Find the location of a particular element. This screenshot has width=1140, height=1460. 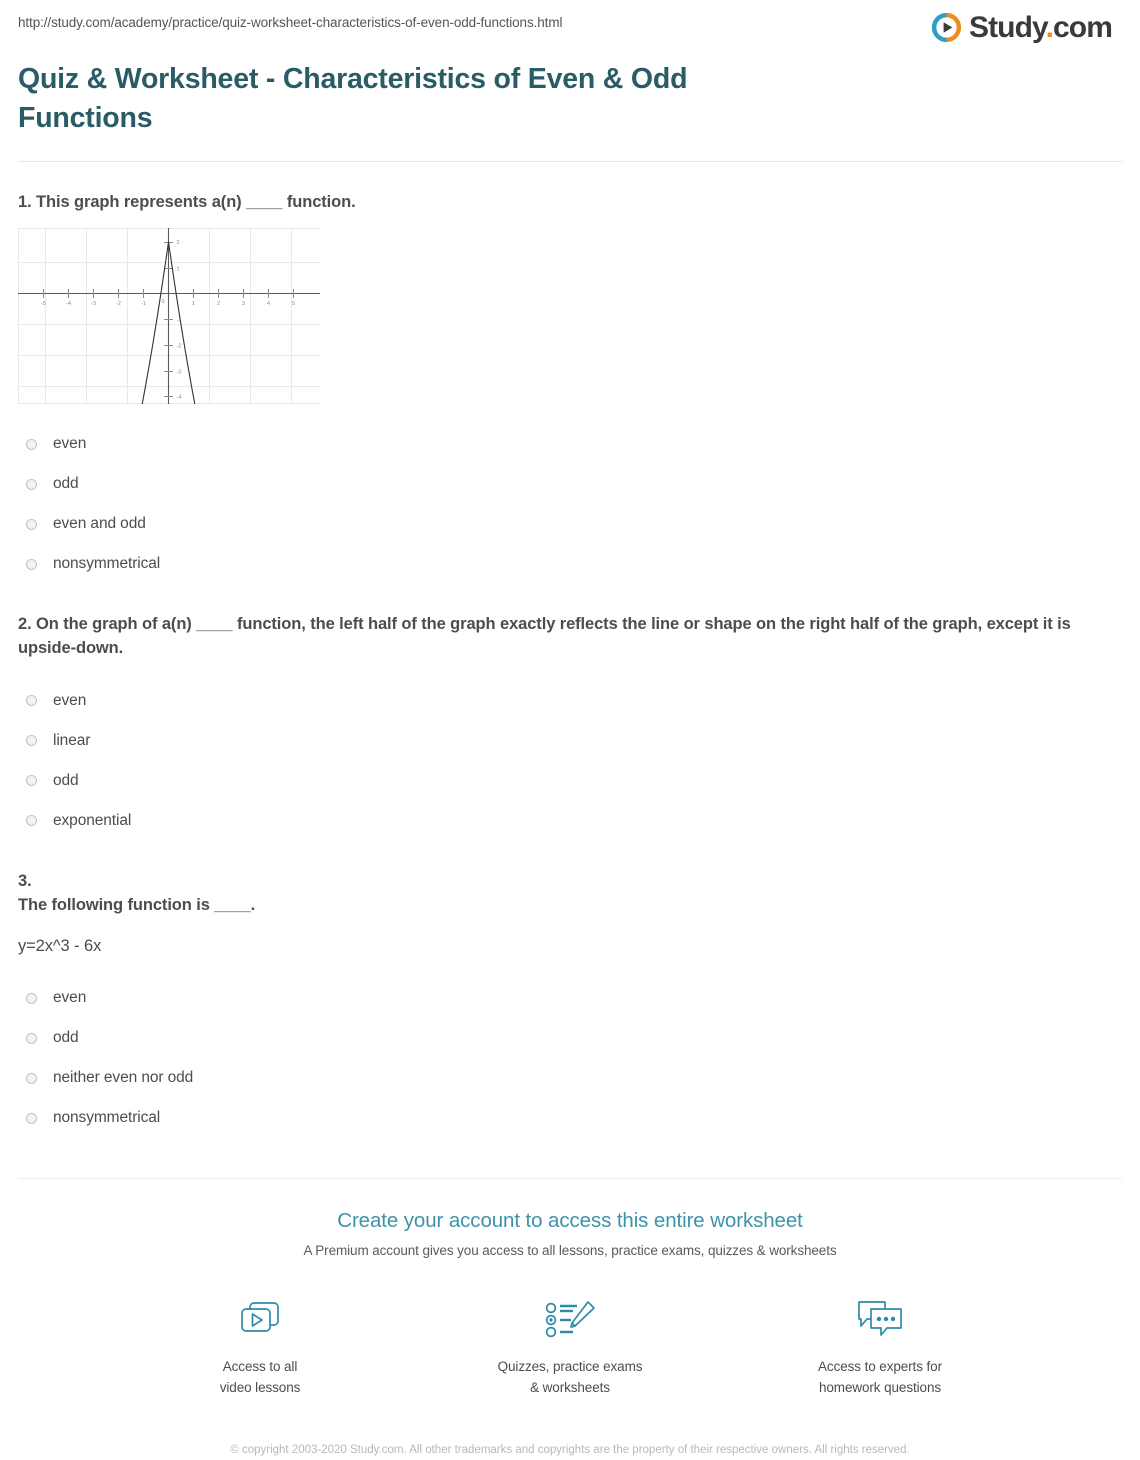

title-divider is located at coordinates (570, 161).